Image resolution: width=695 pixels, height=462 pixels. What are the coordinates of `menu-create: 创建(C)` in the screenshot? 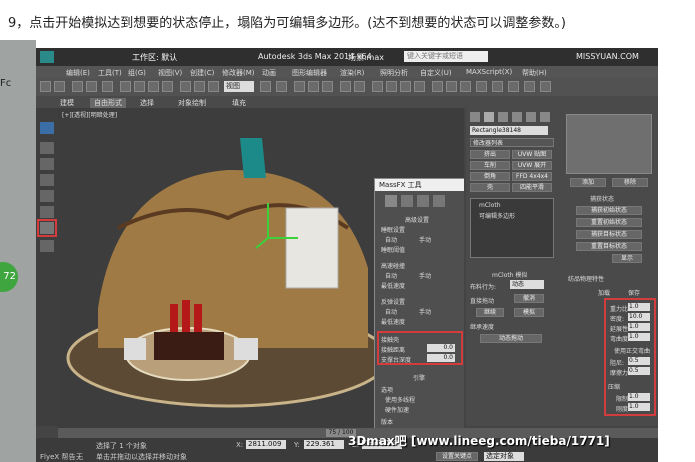 It's located at (202, 73).